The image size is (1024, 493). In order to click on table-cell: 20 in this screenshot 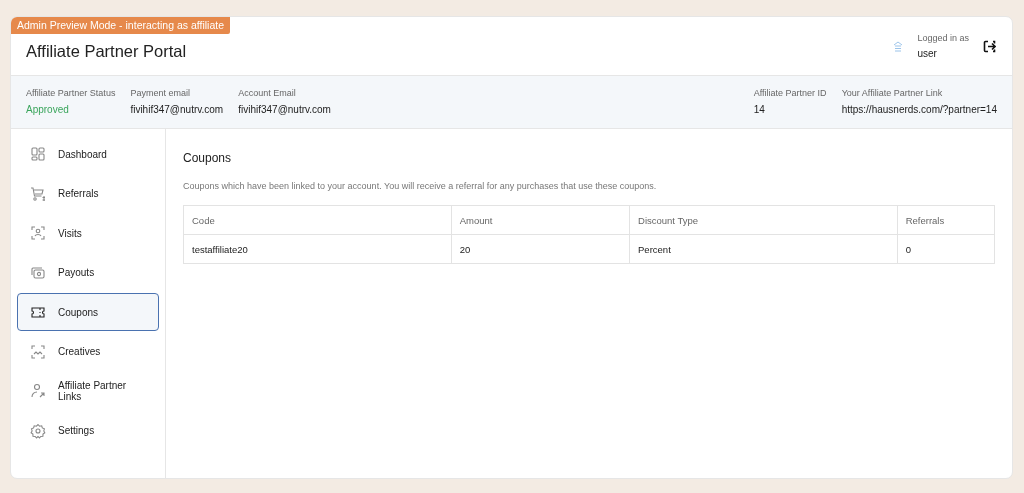, I will do `click(540, 249)`.